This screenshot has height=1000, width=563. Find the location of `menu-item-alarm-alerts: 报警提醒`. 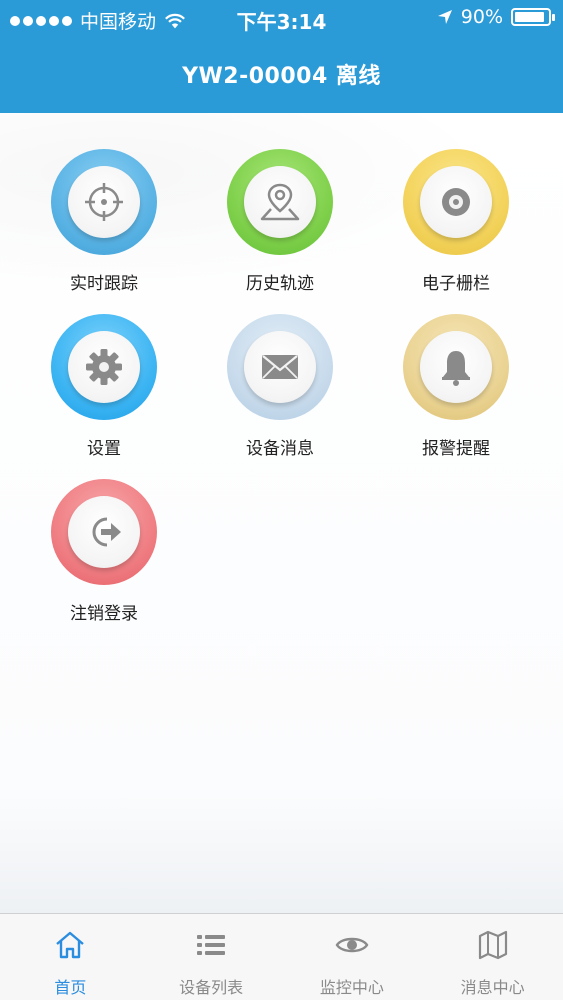

menu-item-alarm-alerts: 报警提醒 is located at coordinates (456, 386).